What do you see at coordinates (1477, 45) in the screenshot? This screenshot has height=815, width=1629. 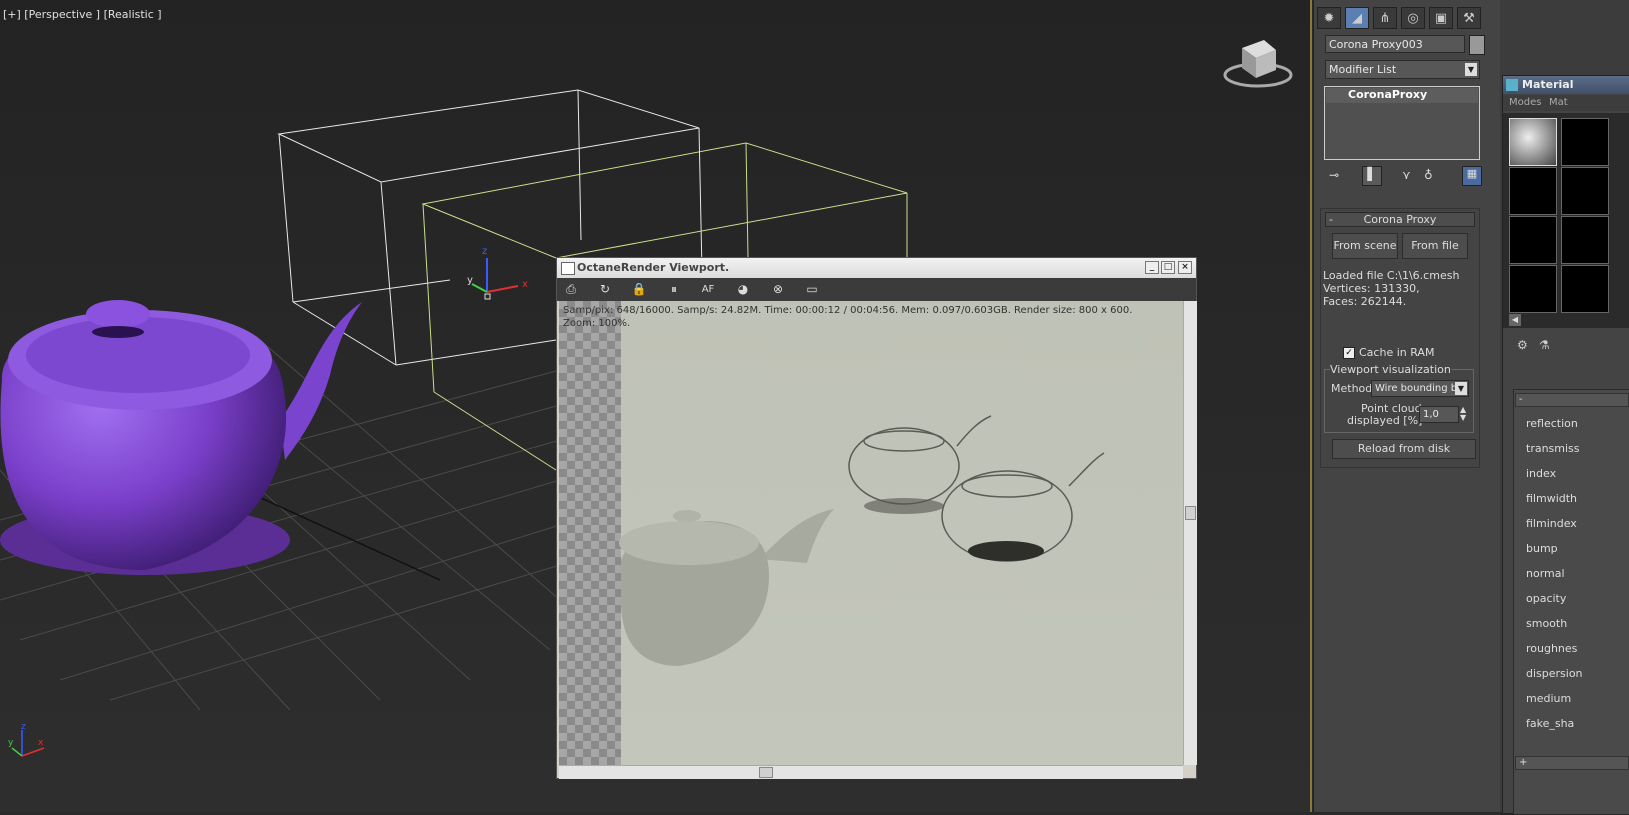 I see `object-color-swatch` at bounding box center [1477, 45].